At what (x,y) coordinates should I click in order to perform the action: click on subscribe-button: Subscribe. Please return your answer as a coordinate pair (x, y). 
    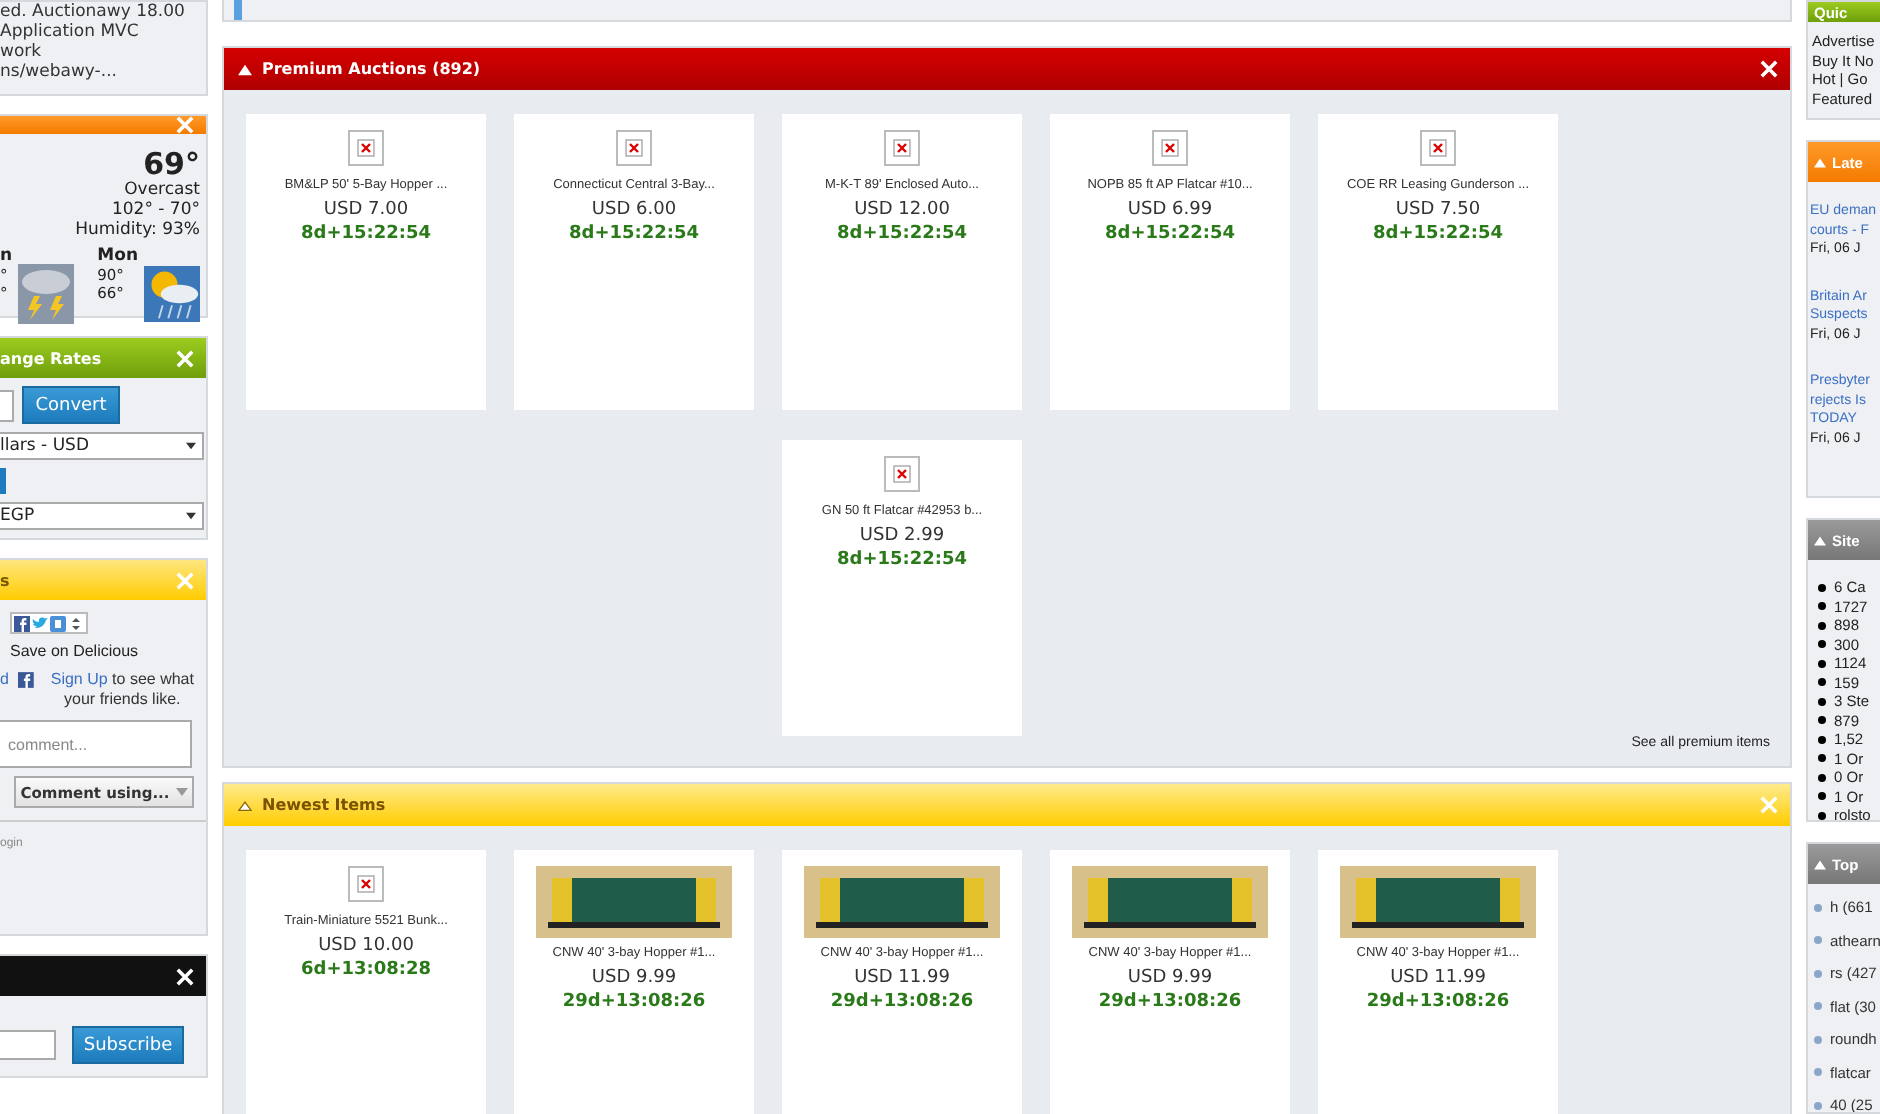
    Looking at the image, I should click on (128, 1045).